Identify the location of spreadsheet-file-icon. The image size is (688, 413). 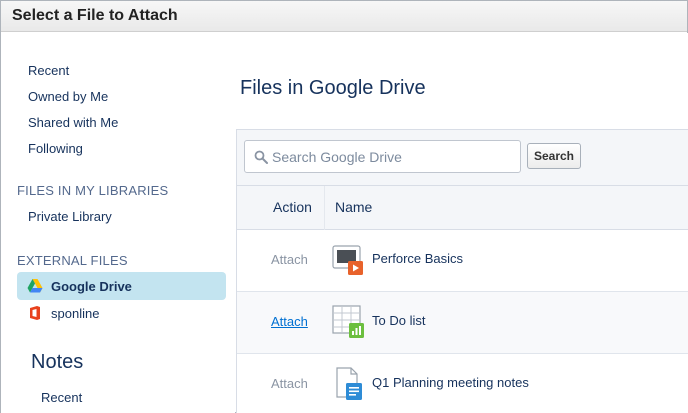
(348, 322).